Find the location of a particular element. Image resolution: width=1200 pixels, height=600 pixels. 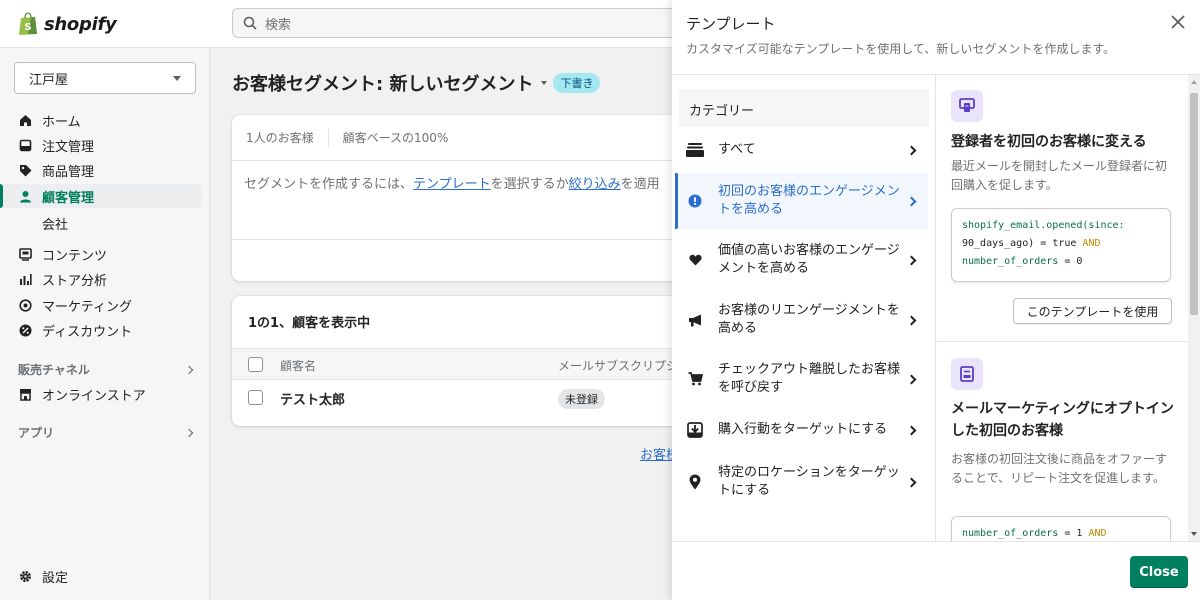

scroll-thumb is located at coordinates (1194, 204).